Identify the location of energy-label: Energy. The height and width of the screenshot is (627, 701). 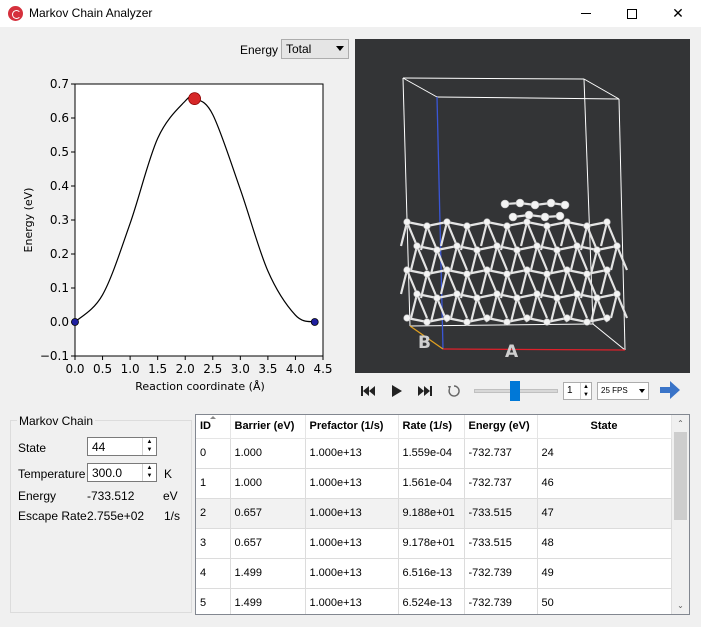
(259, 50).